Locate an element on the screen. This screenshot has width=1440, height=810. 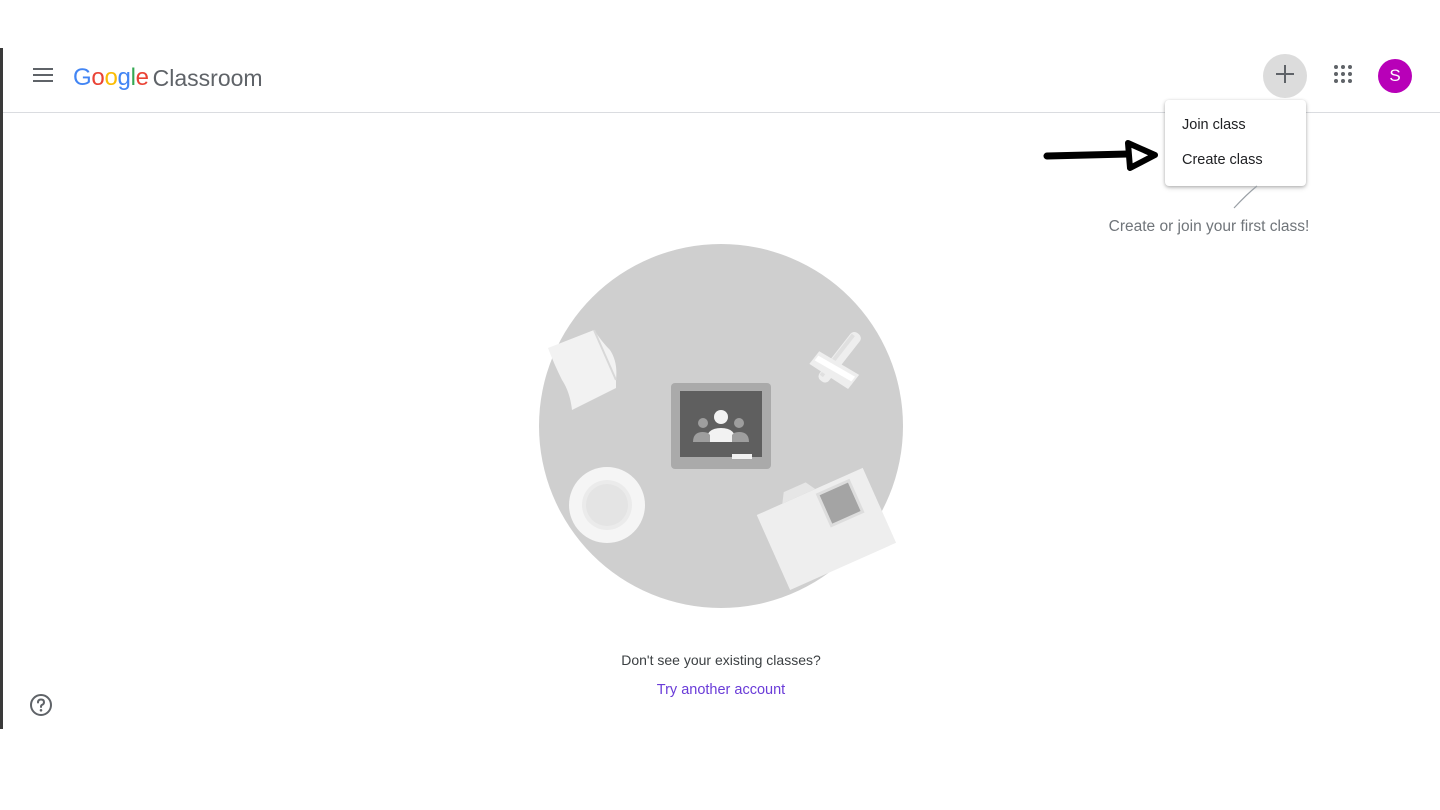
google-wordmark: Google is located at coordinates (111, 78).